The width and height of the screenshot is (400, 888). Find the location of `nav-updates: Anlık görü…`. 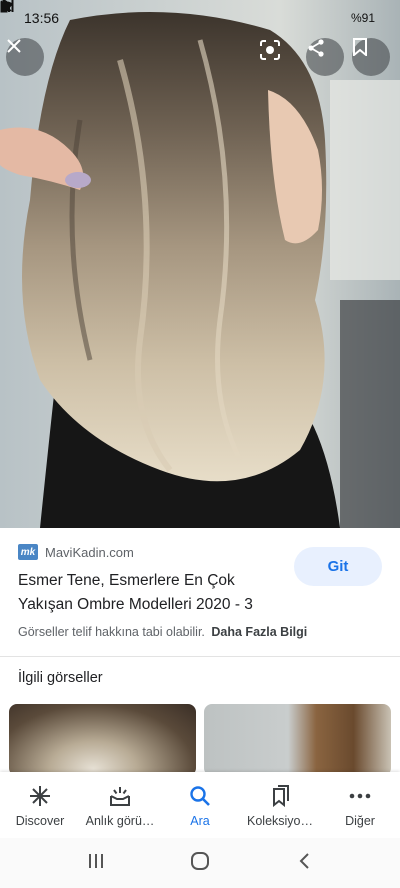

nav-updates: Anlık görü… is located at coordinates (120, 805).